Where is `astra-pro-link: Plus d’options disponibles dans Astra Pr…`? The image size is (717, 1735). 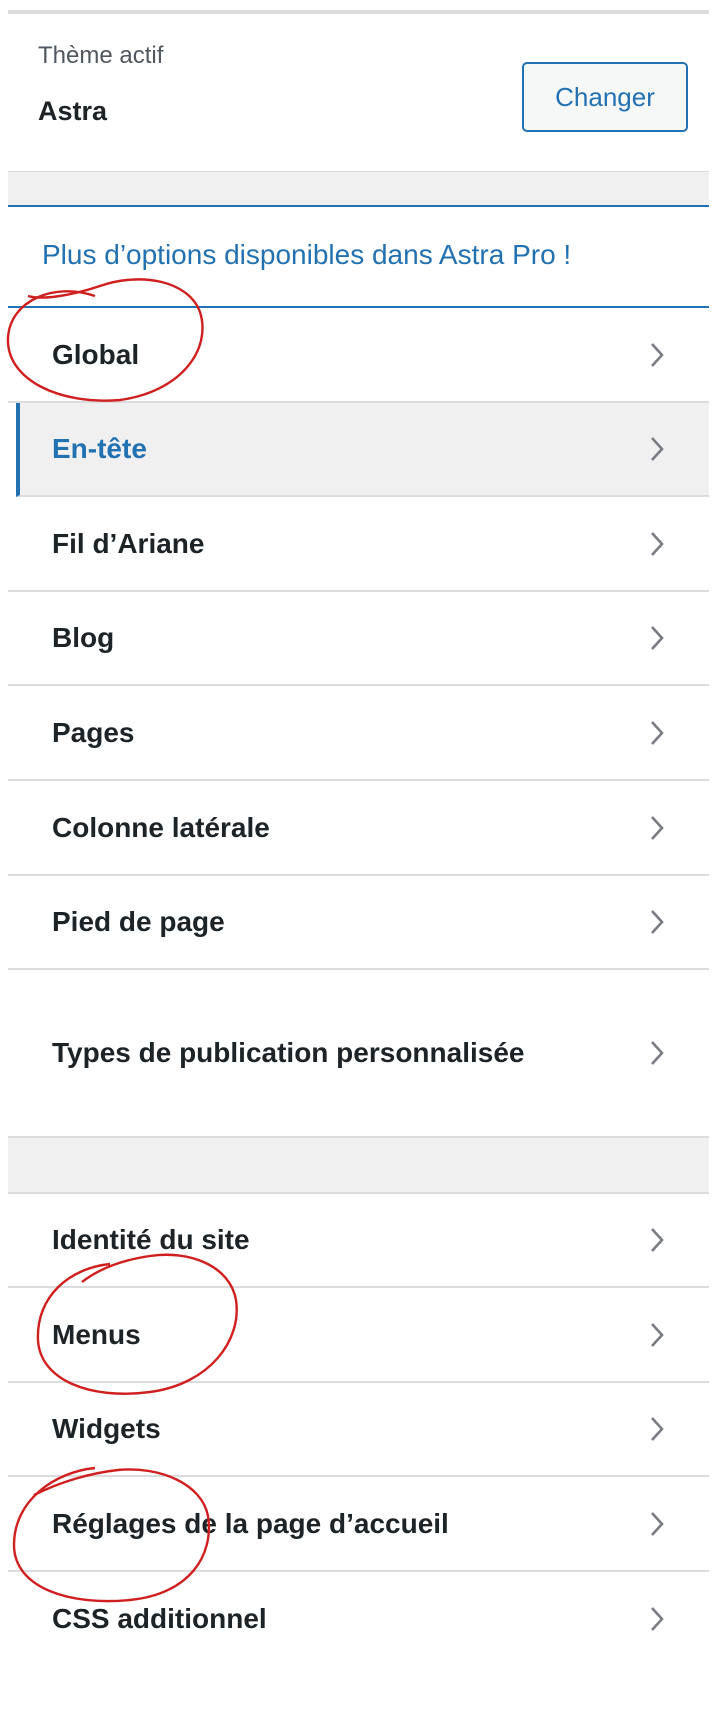
astra-pro-link: Plus d’options disponibles dans Astra Pr… is located at coordinates (306, 255).